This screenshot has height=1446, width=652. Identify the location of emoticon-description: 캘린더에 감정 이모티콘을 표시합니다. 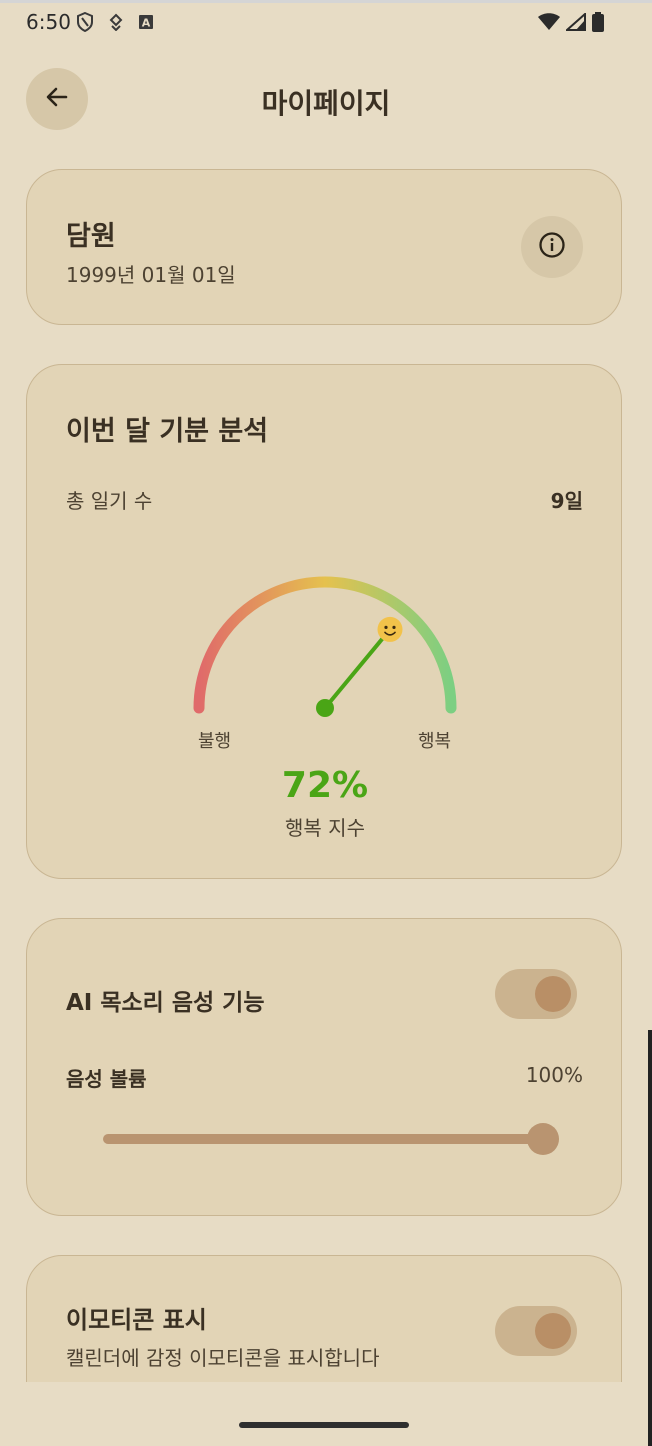
(223, 1358).